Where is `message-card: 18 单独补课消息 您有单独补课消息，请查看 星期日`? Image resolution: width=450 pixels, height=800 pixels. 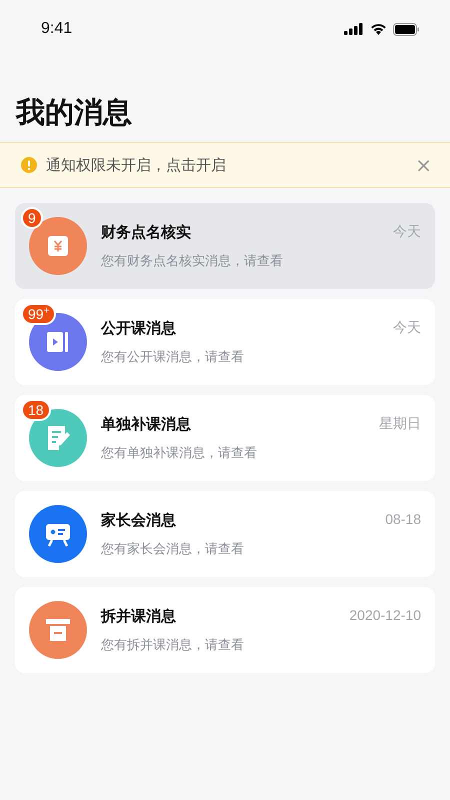 message-card: 18 单独补课消息 您有单独补课消息，请查看 星期日 is located at coordinates (225, 438).